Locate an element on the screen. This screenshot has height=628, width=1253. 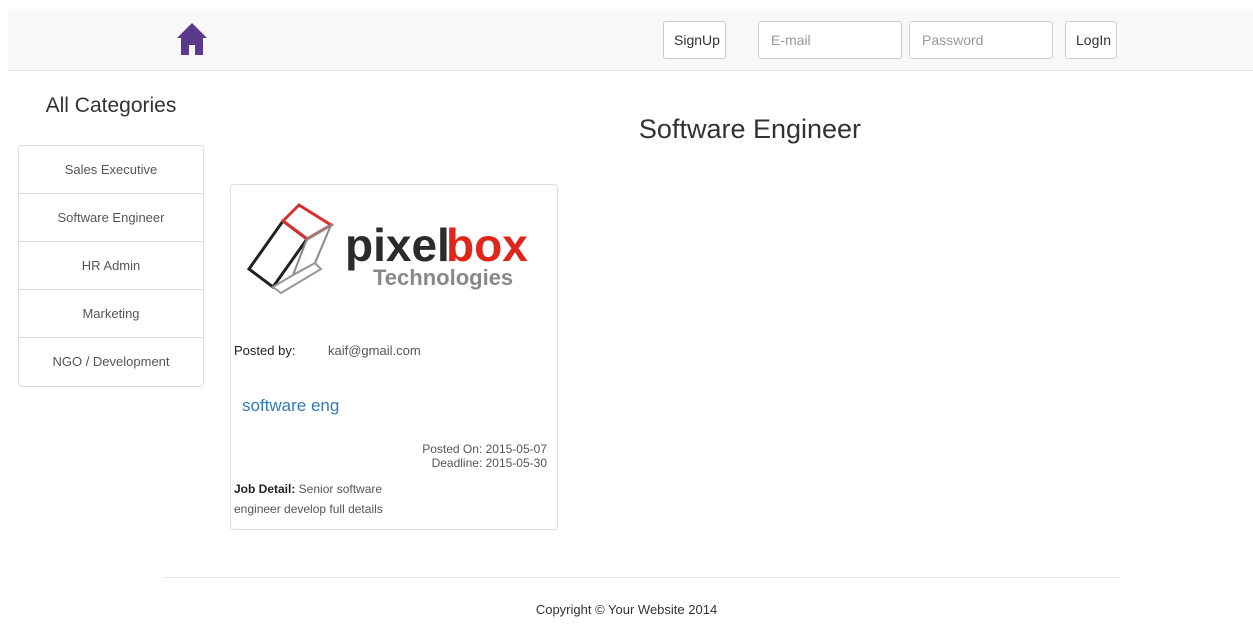
company-logo: pixel box Technologies is located at coordinates (387, 249).